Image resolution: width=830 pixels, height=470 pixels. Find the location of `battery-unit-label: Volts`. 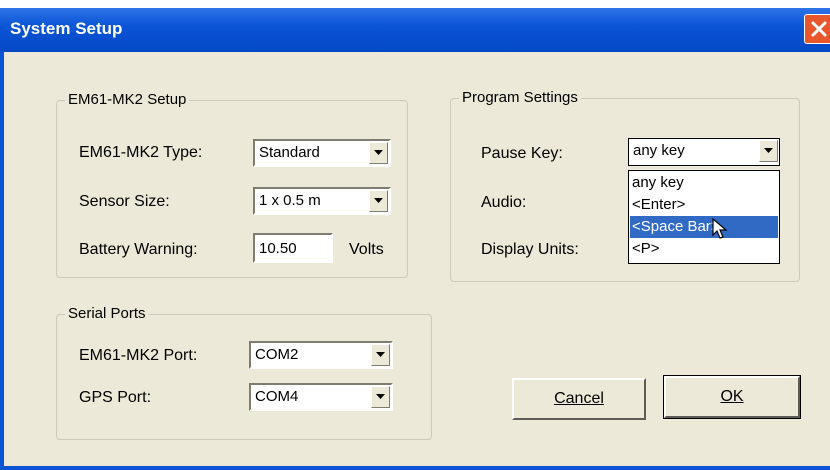

battery-unit-label: Volts is located at coordinates (366, 249).